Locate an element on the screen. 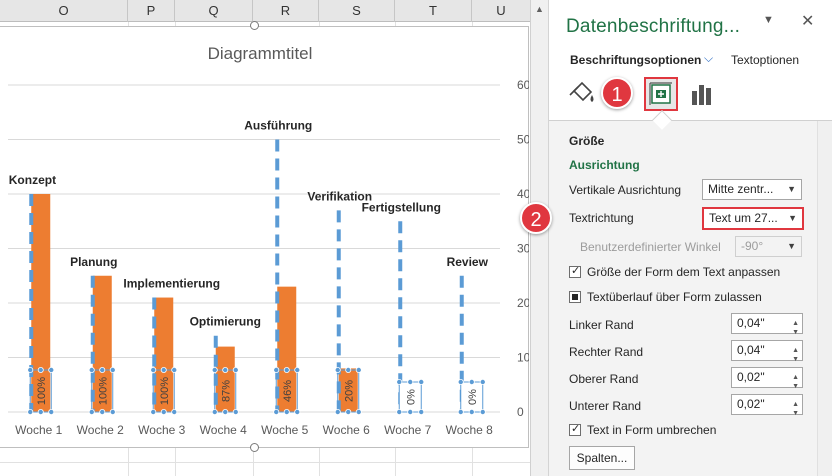 The width and height of the screenshot is (832, 476). resize-shape-checkbox: ✓ is located at coordinates (575, 271).